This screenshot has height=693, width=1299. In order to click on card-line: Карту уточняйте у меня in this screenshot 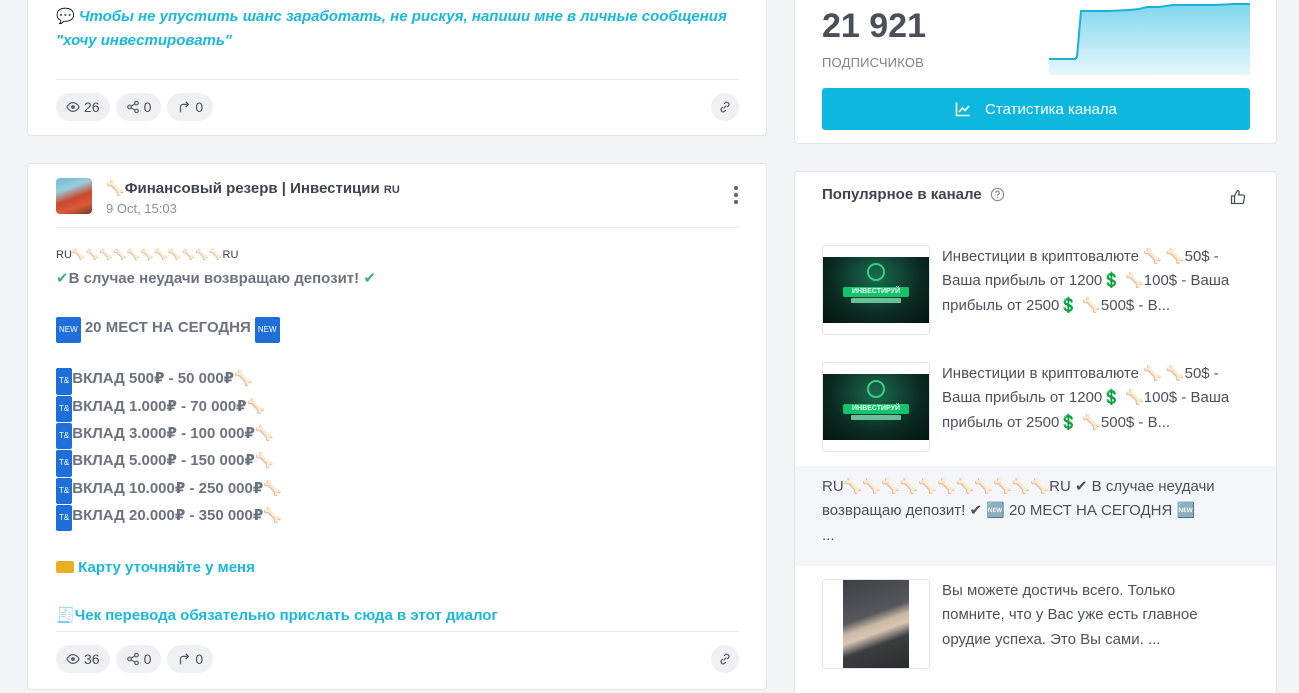, I will do `click(277, 568)`.